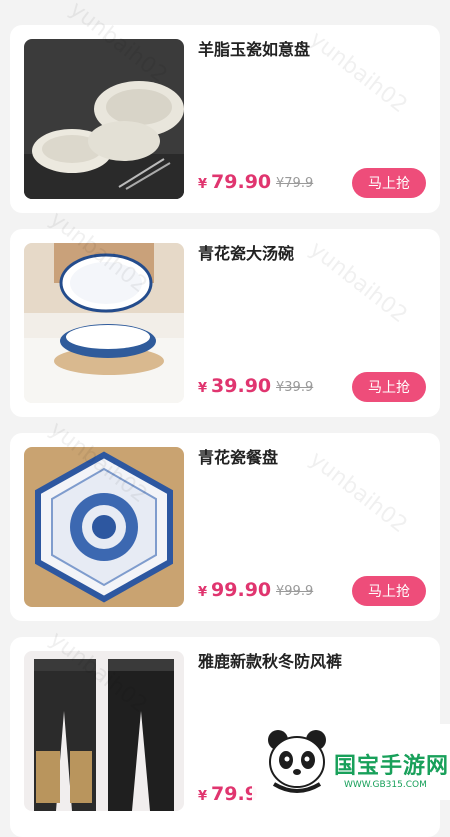 This screenshot has width=450, height=837. I want to click on product-price: ¥79.9, so click(228, 794).